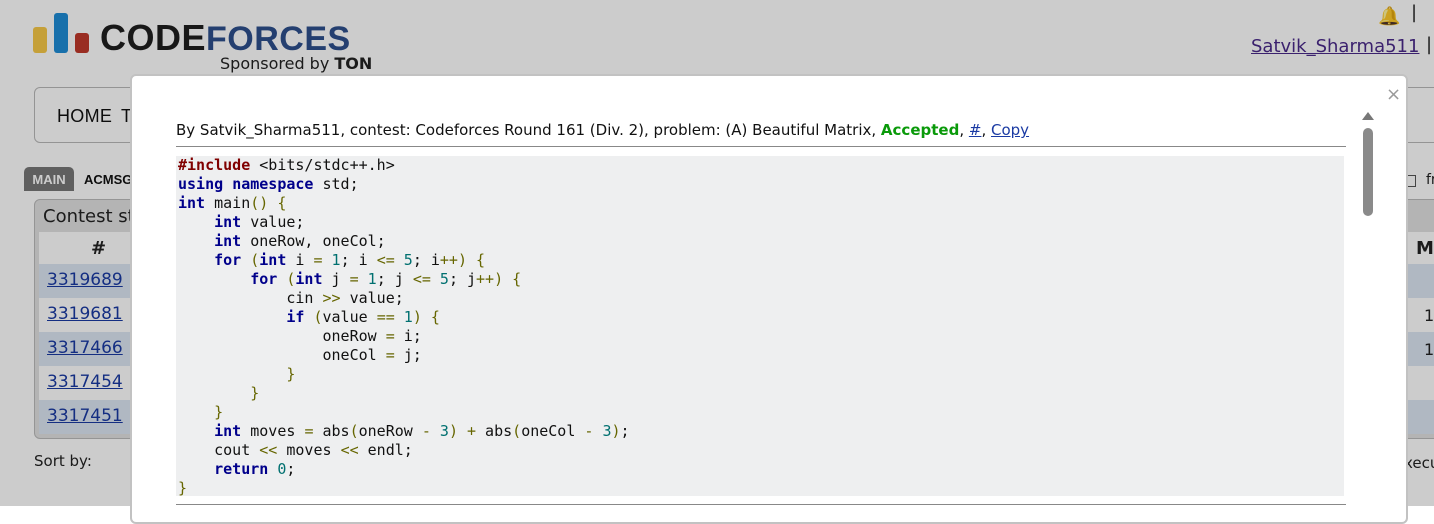 The width and height of the screenshot is (1434, 524). What do you see at coordinates (1368, 116) in the screenshot?
I see `scroll-up-arrow-icon` at bounding box center [1368, 116].